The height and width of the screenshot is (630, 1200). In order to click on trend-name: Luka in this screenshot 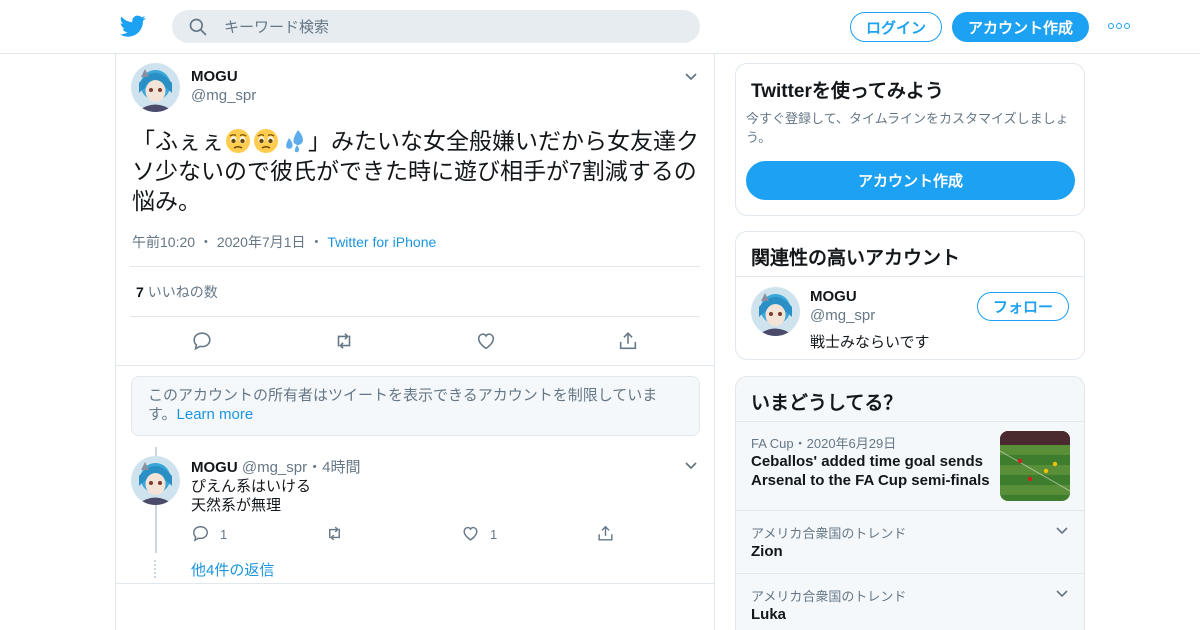, I will do `click(768, 614)`.